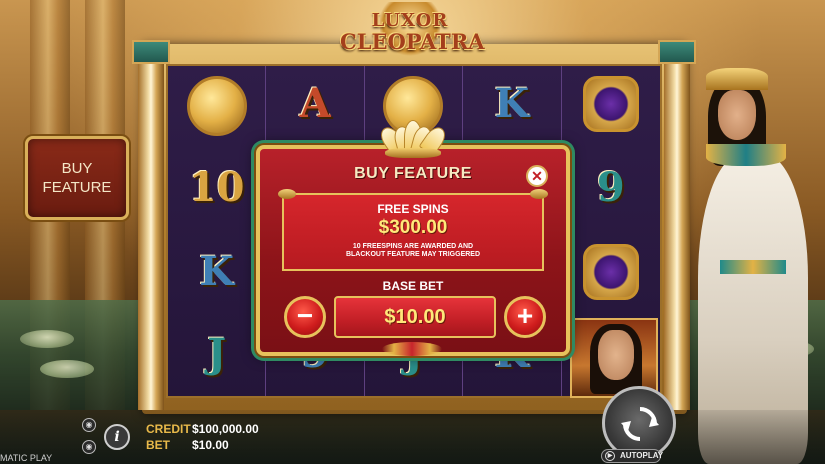 This screenshot has width=825, height=464. I want to click on free-spins-label: FREE SPINS, so click(413, 209).